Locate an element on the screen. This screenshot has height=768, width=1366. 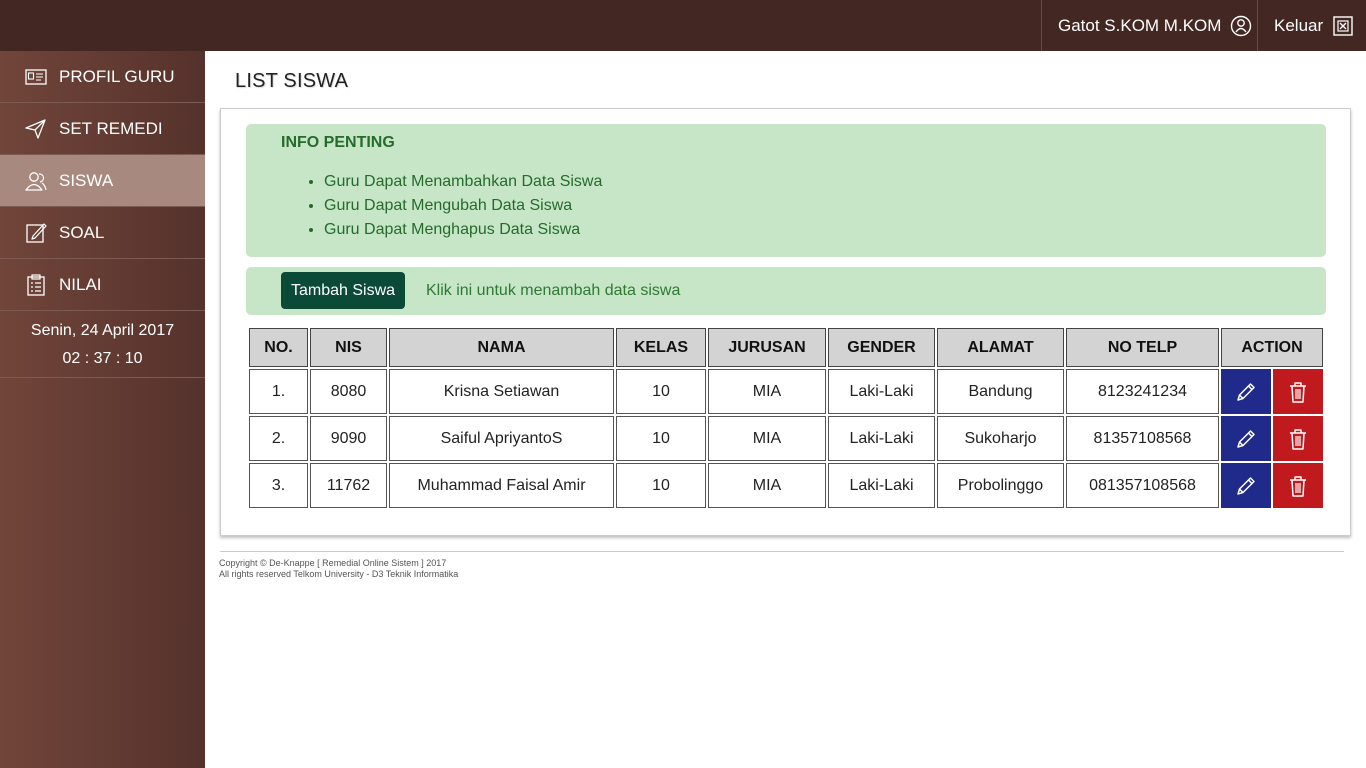
sidebar-item-label: SISWA is located at coordinates (86, 180).